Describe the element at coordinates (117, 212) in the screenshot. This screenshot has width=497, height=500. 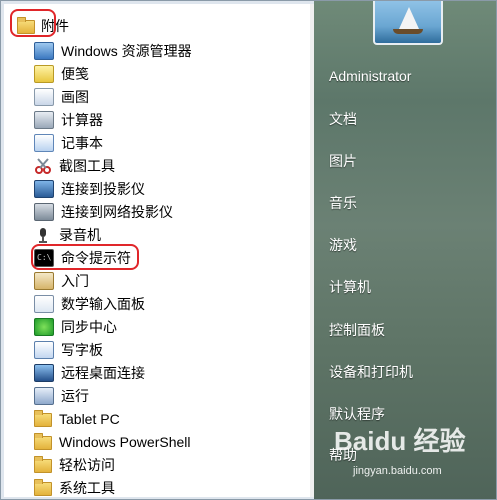
I see `menu-item-label: 连接到网络投影仪` at that location.